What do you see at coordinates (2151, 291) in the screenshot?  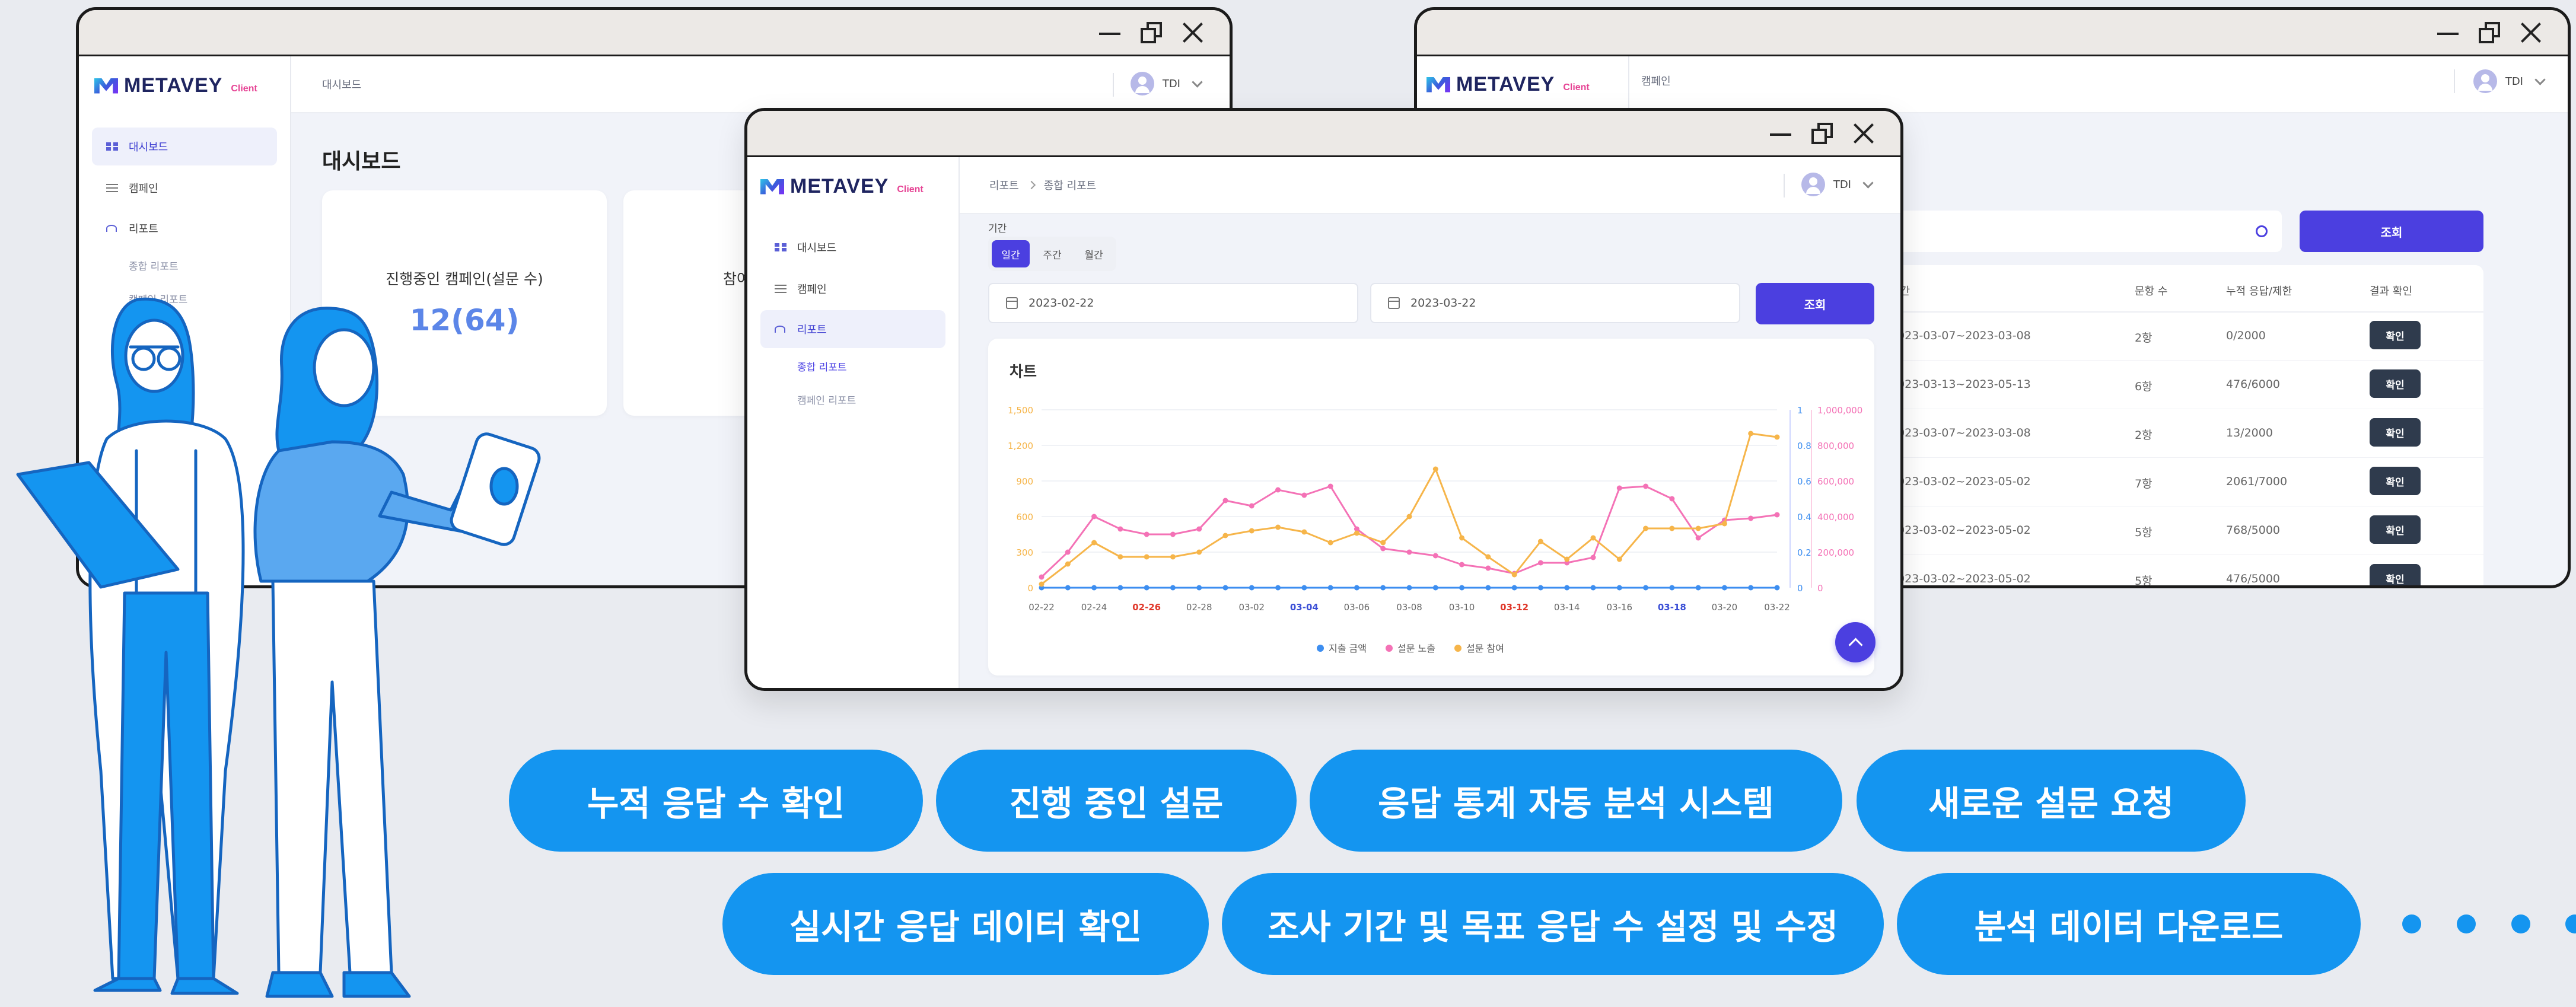 I see `column-header: 문항 수` at bounding box center [2151, 291].